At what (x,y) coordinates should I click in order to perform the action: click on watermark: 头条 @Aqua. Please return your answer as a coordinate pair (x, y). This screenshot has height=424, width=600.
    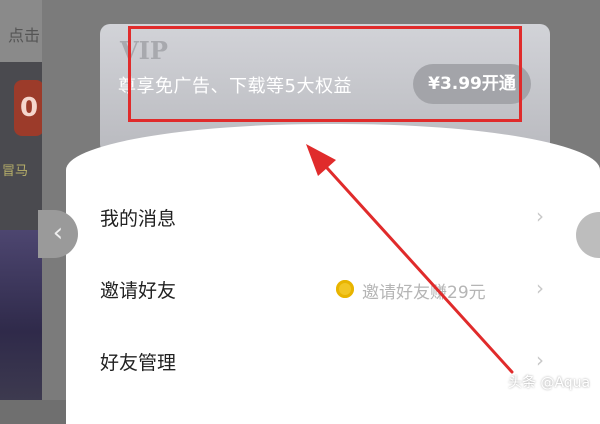
    Looking at the image, I should click on (549, 383).